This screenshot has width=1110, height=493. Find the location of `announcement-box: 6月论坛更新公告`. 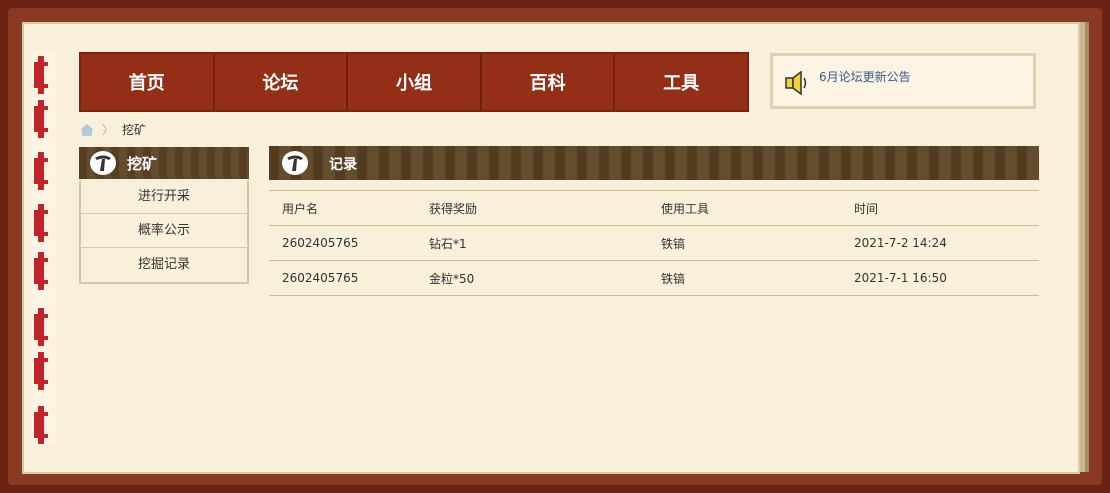

announcement-box: 6月论坛更新公告 is located at coordinates (903, 81).